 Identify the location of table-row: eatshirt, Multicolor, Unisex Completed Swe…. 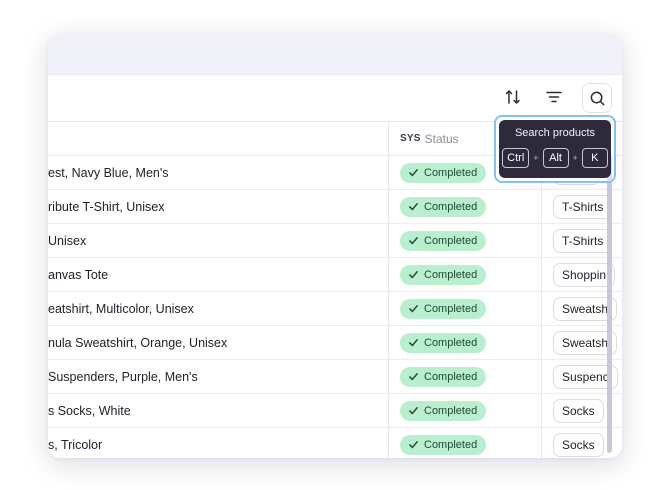
(335, 309).